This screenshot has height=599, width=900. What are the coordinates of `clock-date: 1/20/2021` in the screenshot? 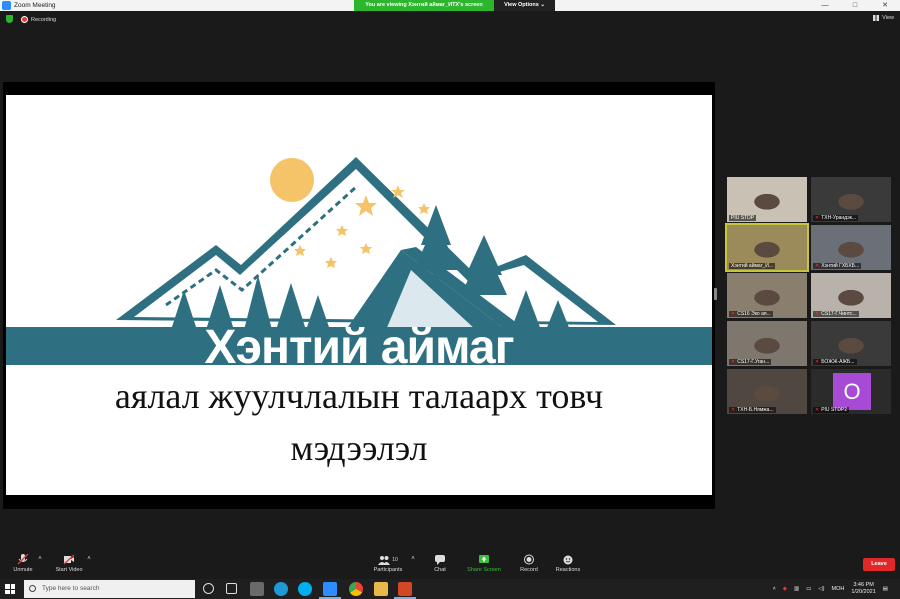 It's located at (863, 592).